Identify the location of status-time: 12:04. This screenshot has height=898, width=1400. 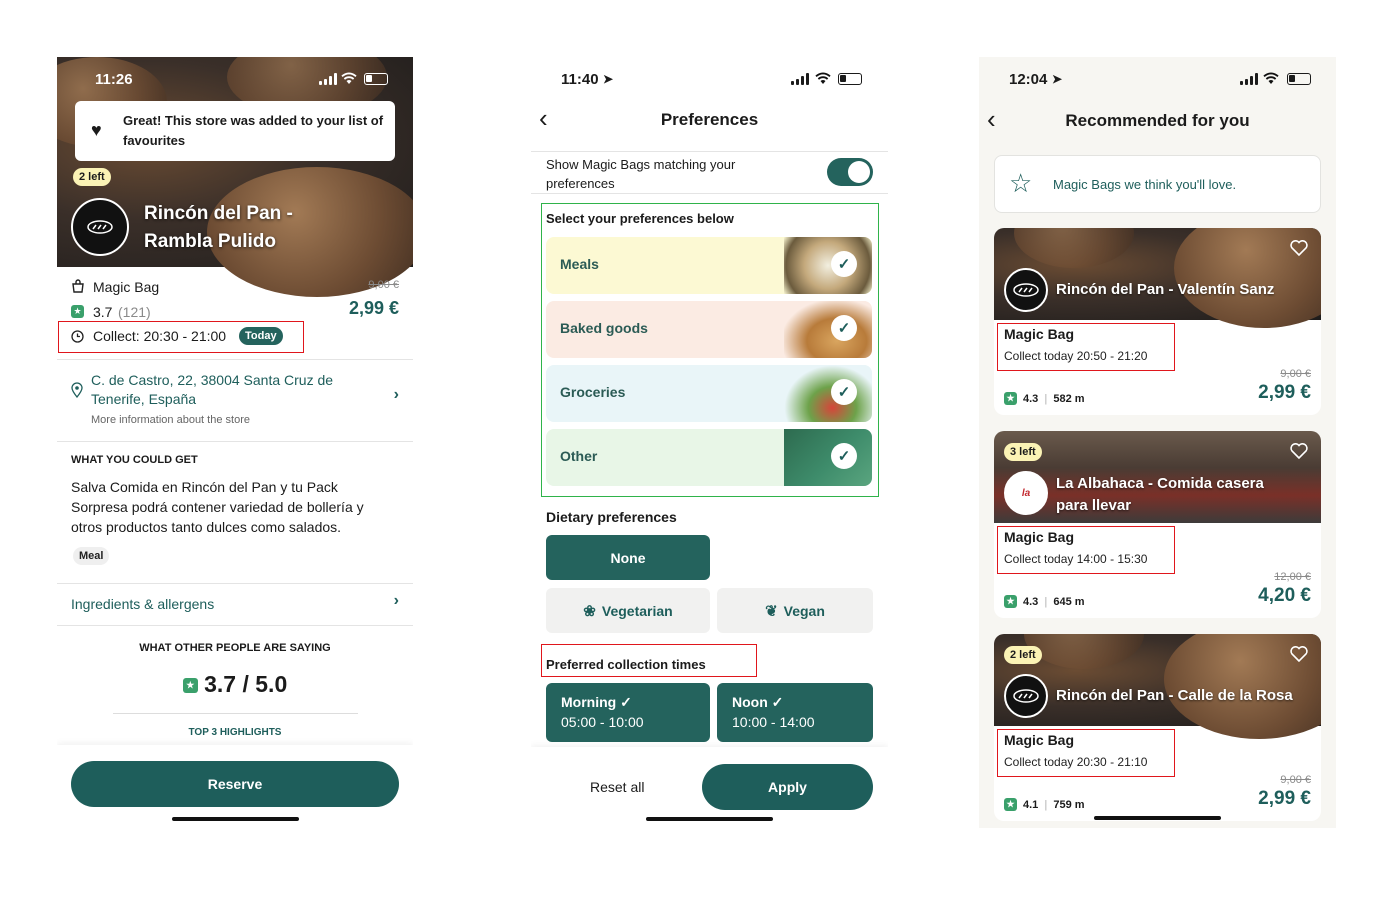
(1028, 79).